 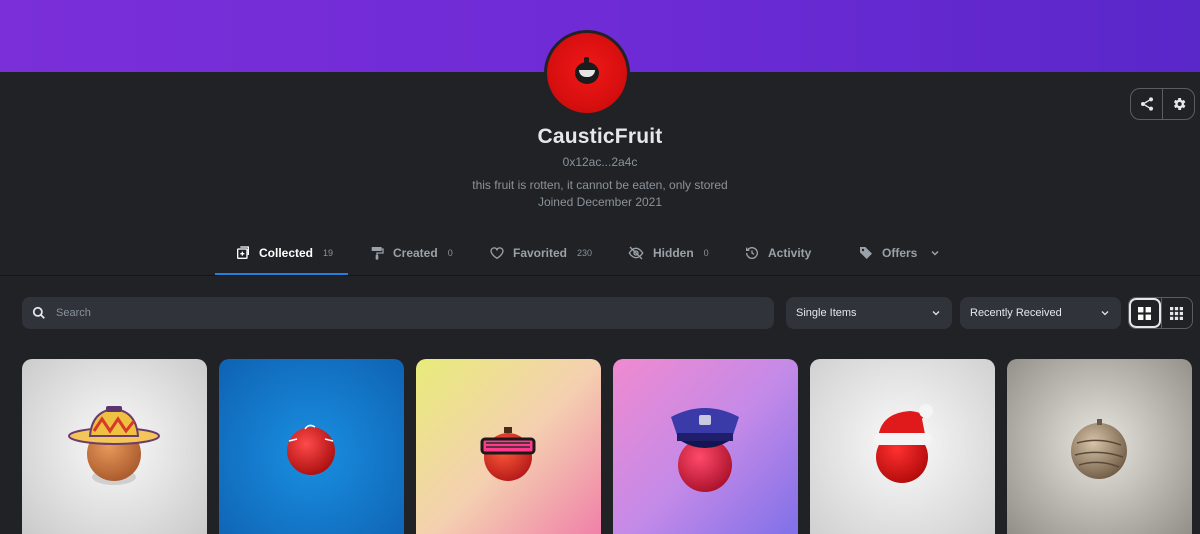 I want to click on share-button, so click(x=1146, y=104).